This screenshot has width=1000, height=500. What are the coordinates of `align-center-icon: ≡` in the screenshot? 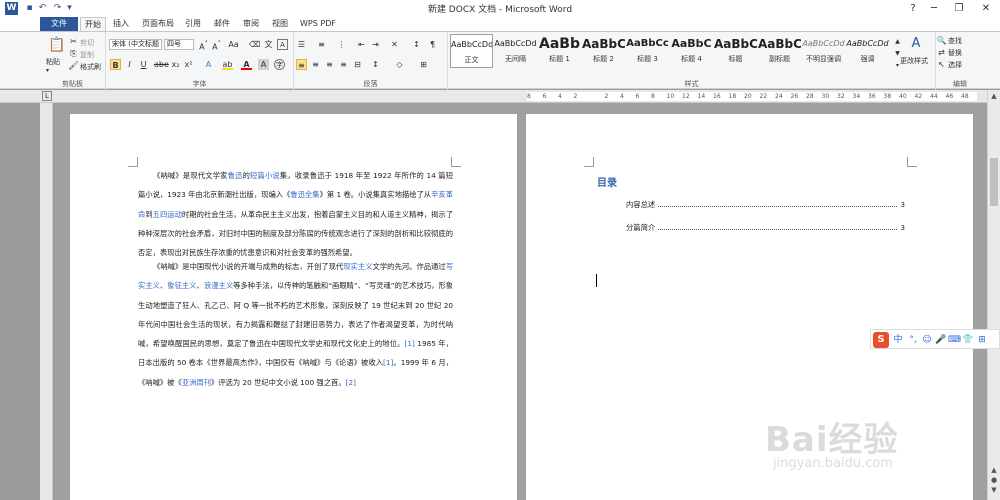 It's located at (315, 64).